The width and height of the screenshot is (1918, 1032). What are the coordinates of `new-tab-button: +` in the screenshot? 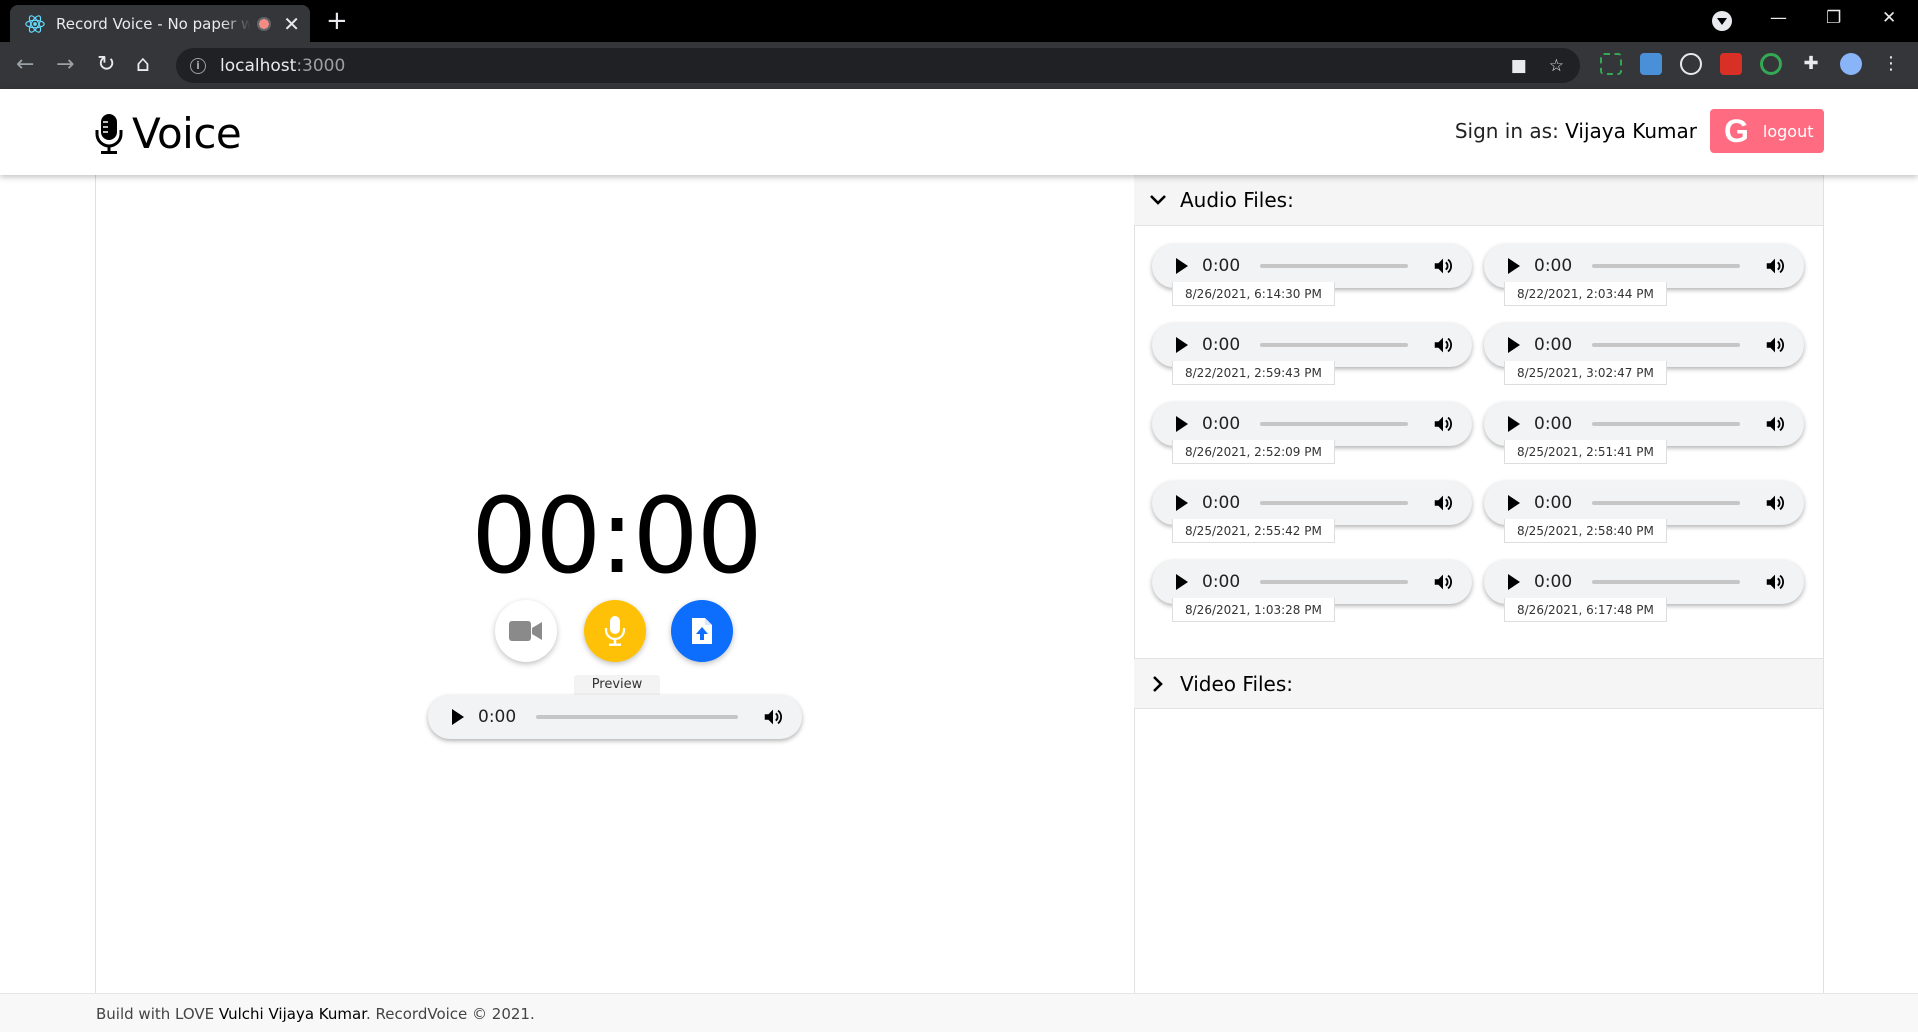 It's located at (337, 21).